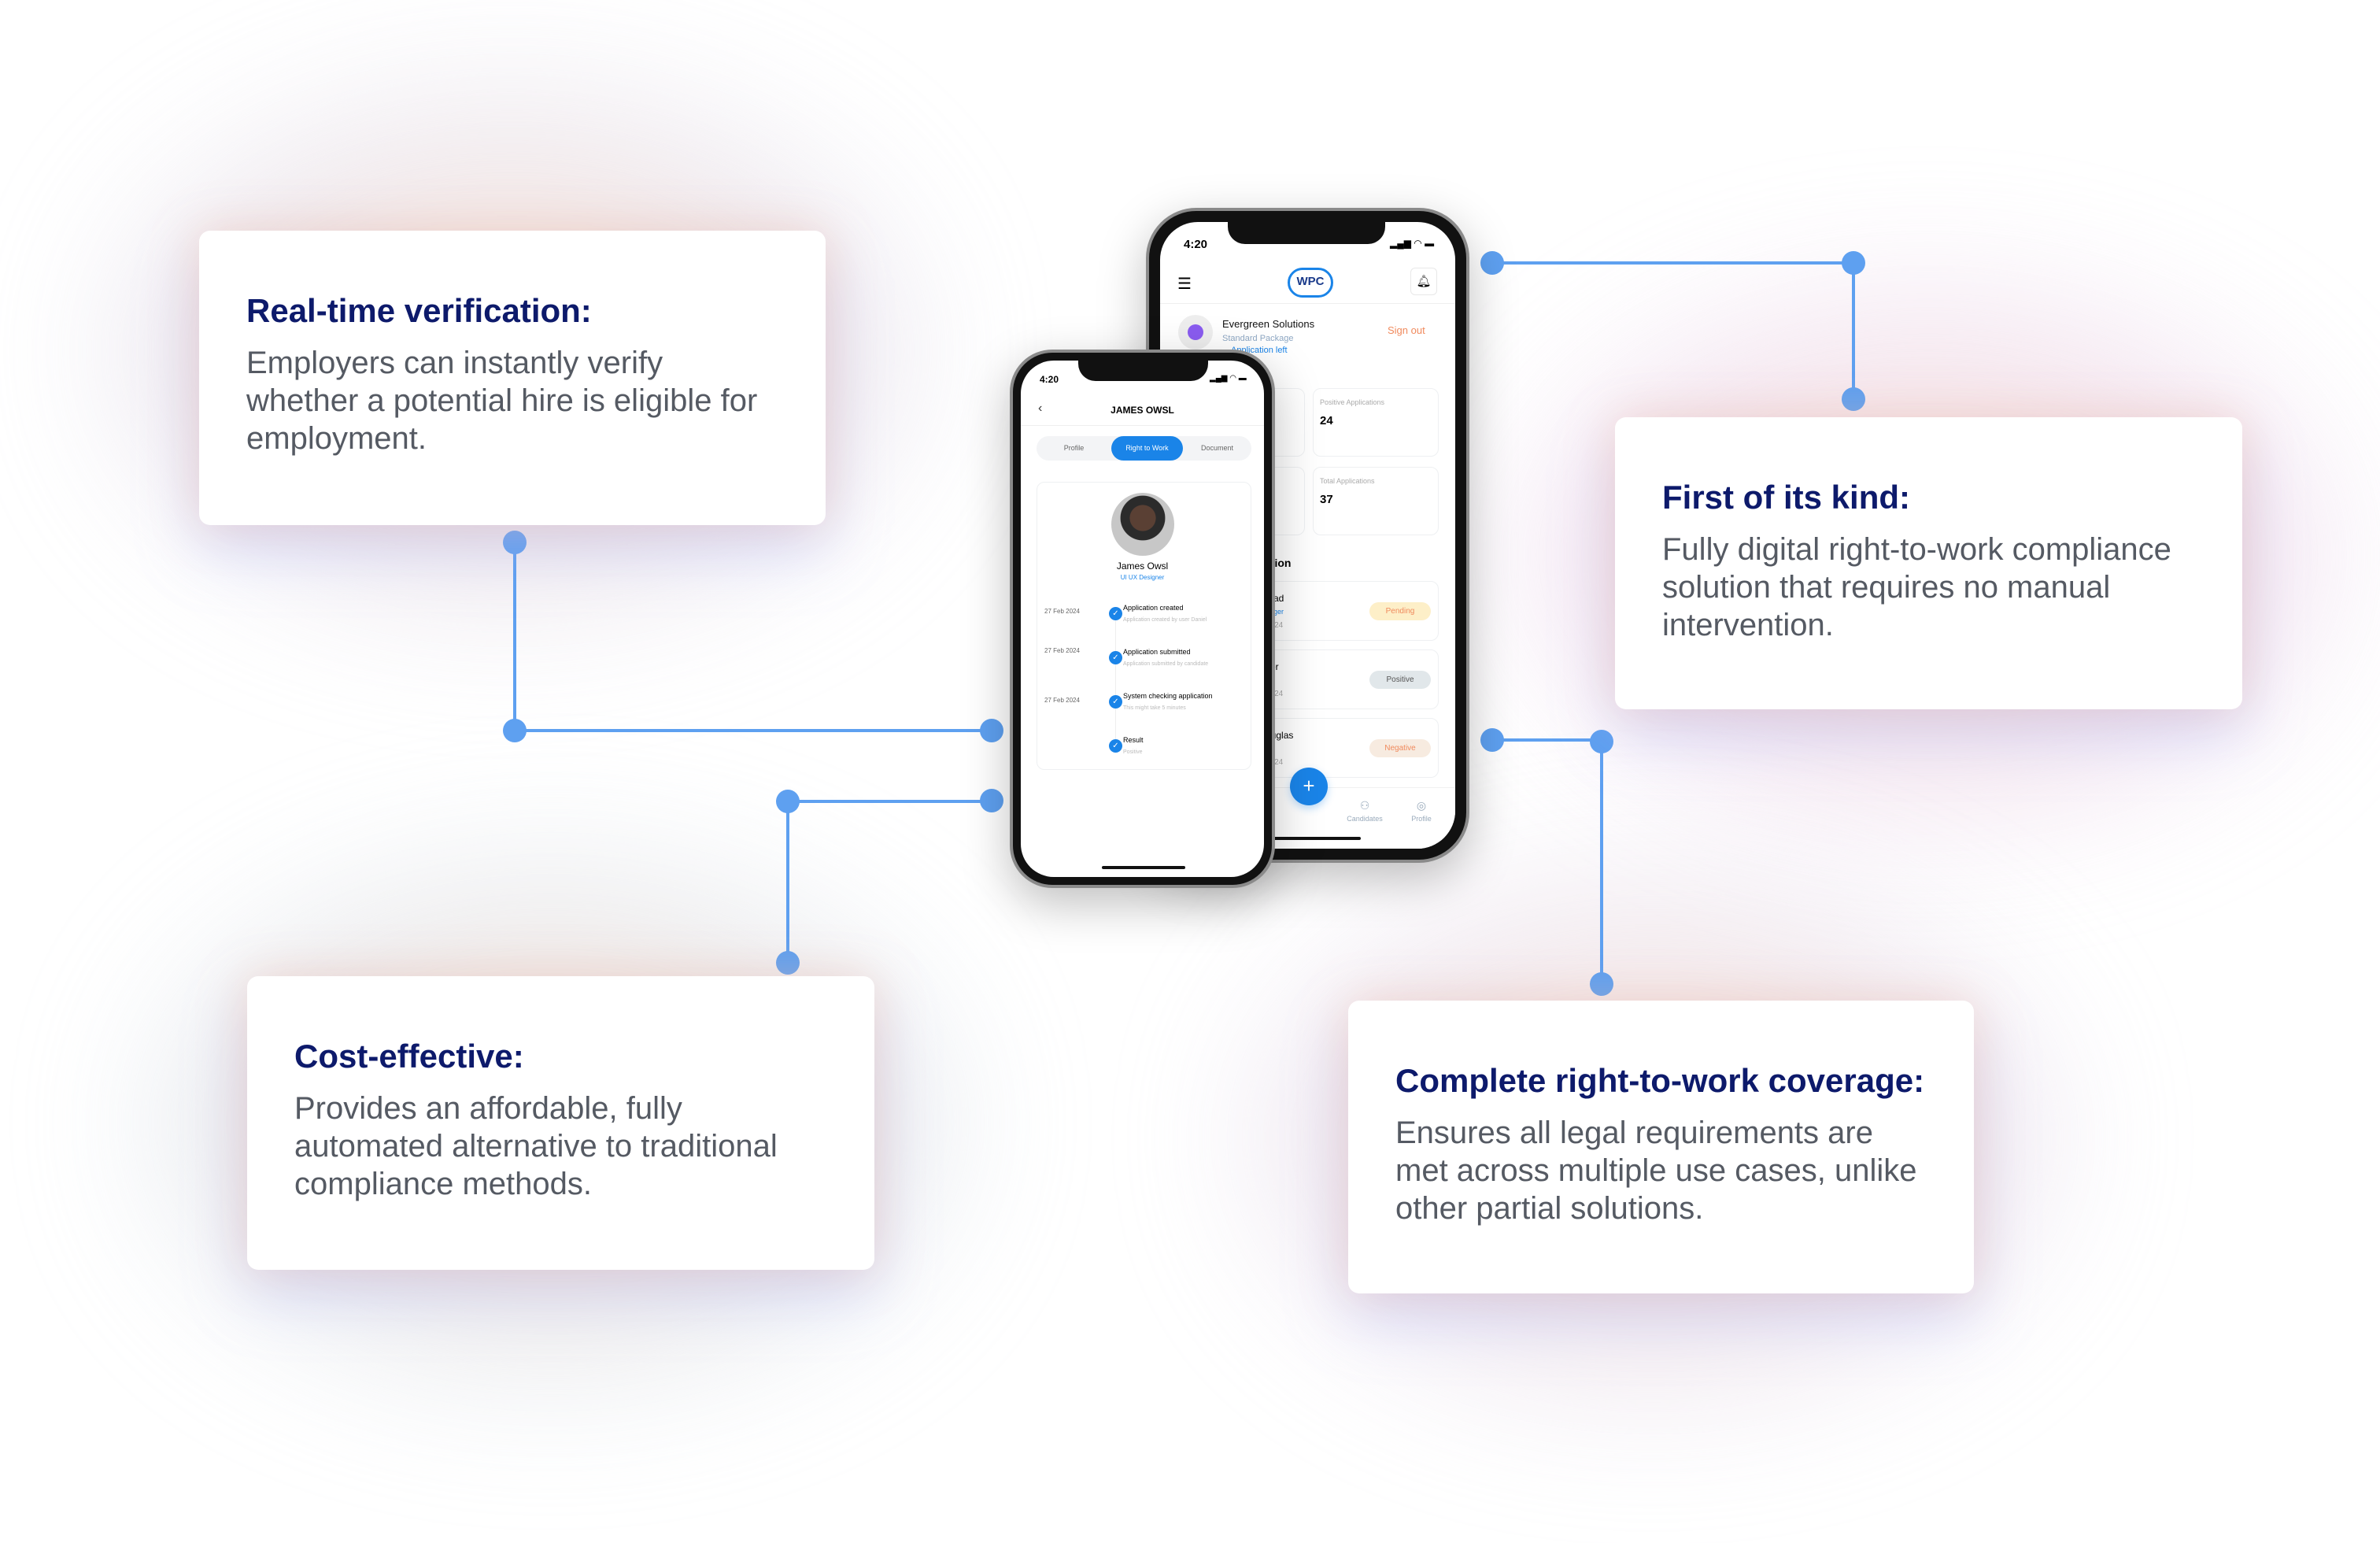 Image resolution: width=2380 pixels, height=1543 pixels. What do you see at coordinates (1074, 448) in the screenshot?
I see `tab-profile: Profile` at bounding box center [1074, 448].